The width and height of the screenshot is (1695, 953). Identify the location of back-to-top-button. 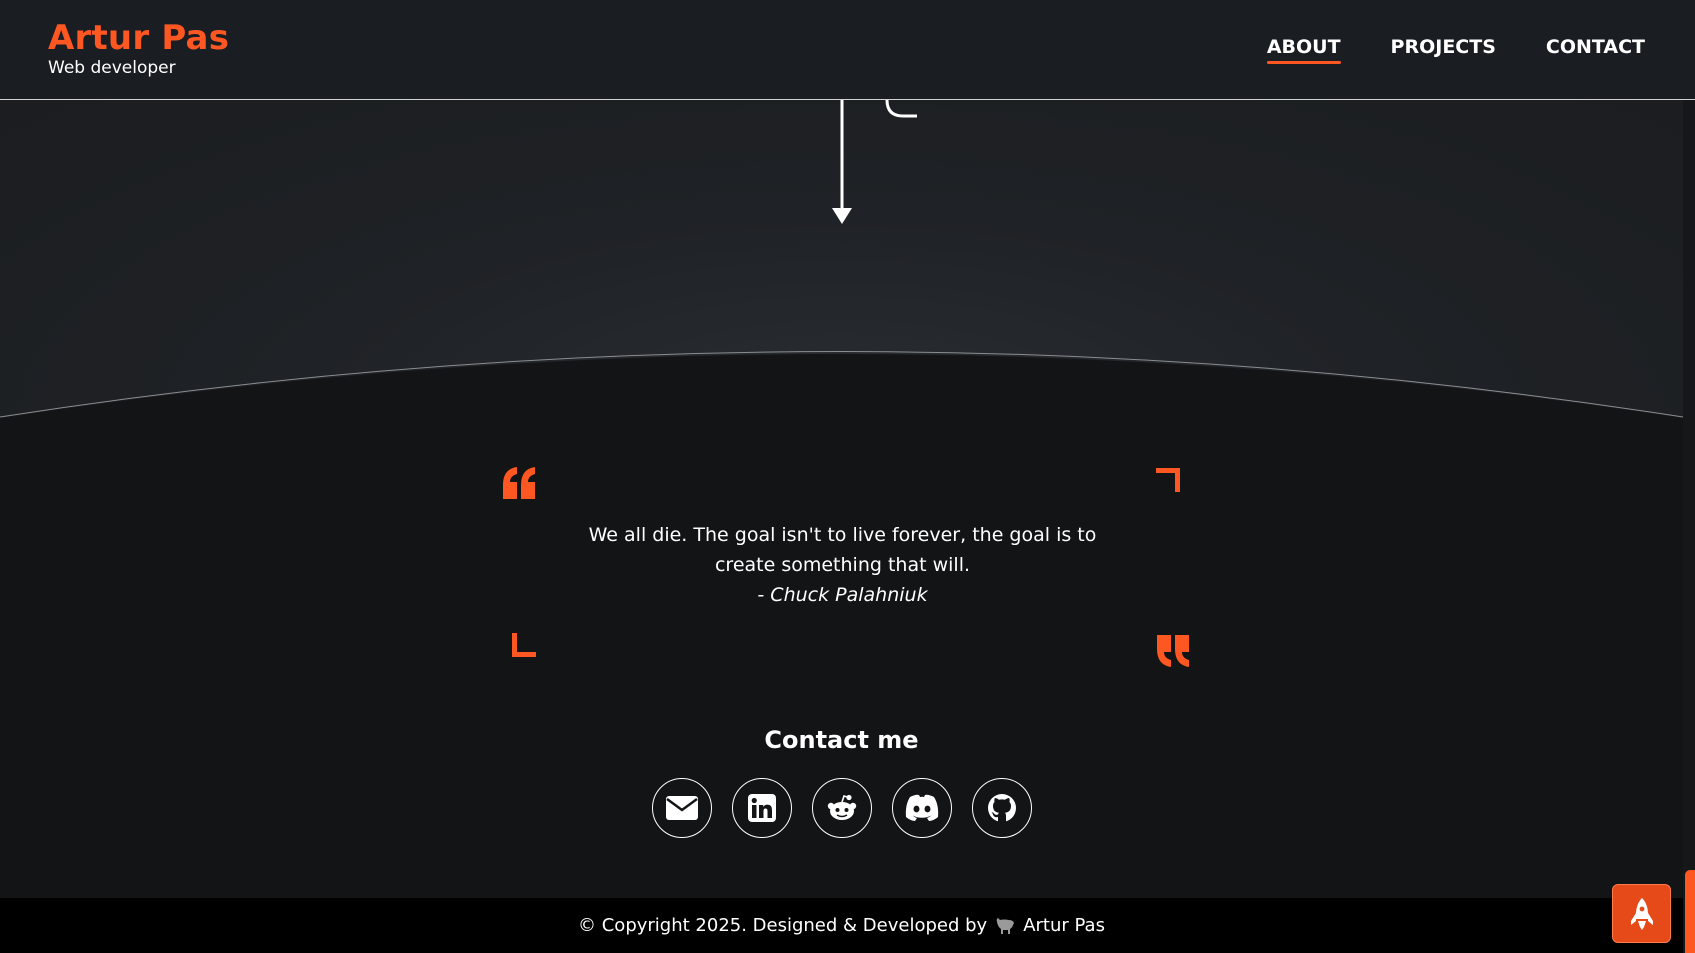
(1641, 913).